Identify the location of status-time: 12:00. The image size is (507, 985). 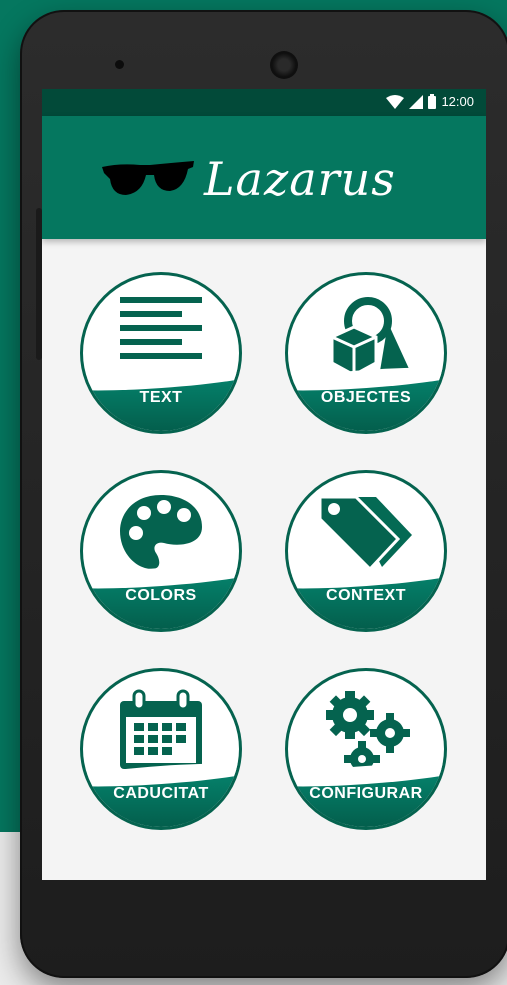
(457, 101).